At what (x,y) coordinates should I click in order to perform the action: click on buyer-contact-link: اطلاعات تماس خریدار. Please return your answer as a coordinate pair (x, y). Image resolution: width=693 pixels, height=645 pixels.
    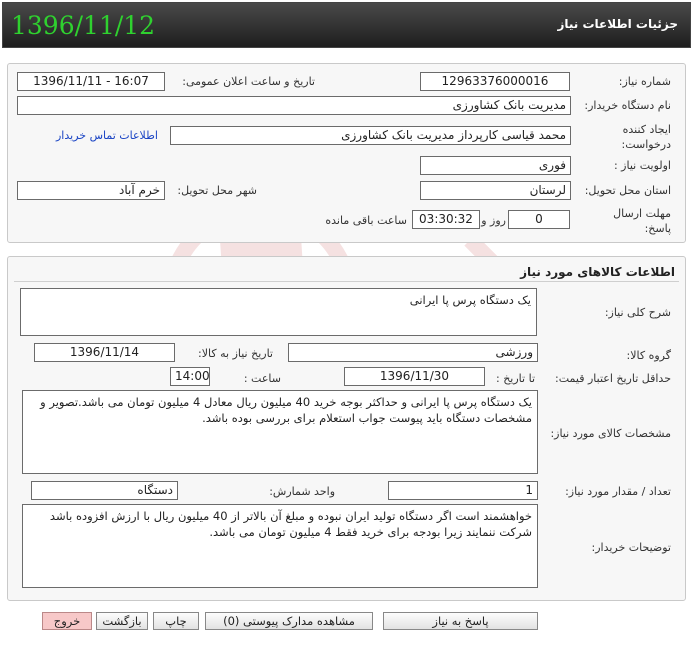
    Looking at the image, I should click on (107, 135).